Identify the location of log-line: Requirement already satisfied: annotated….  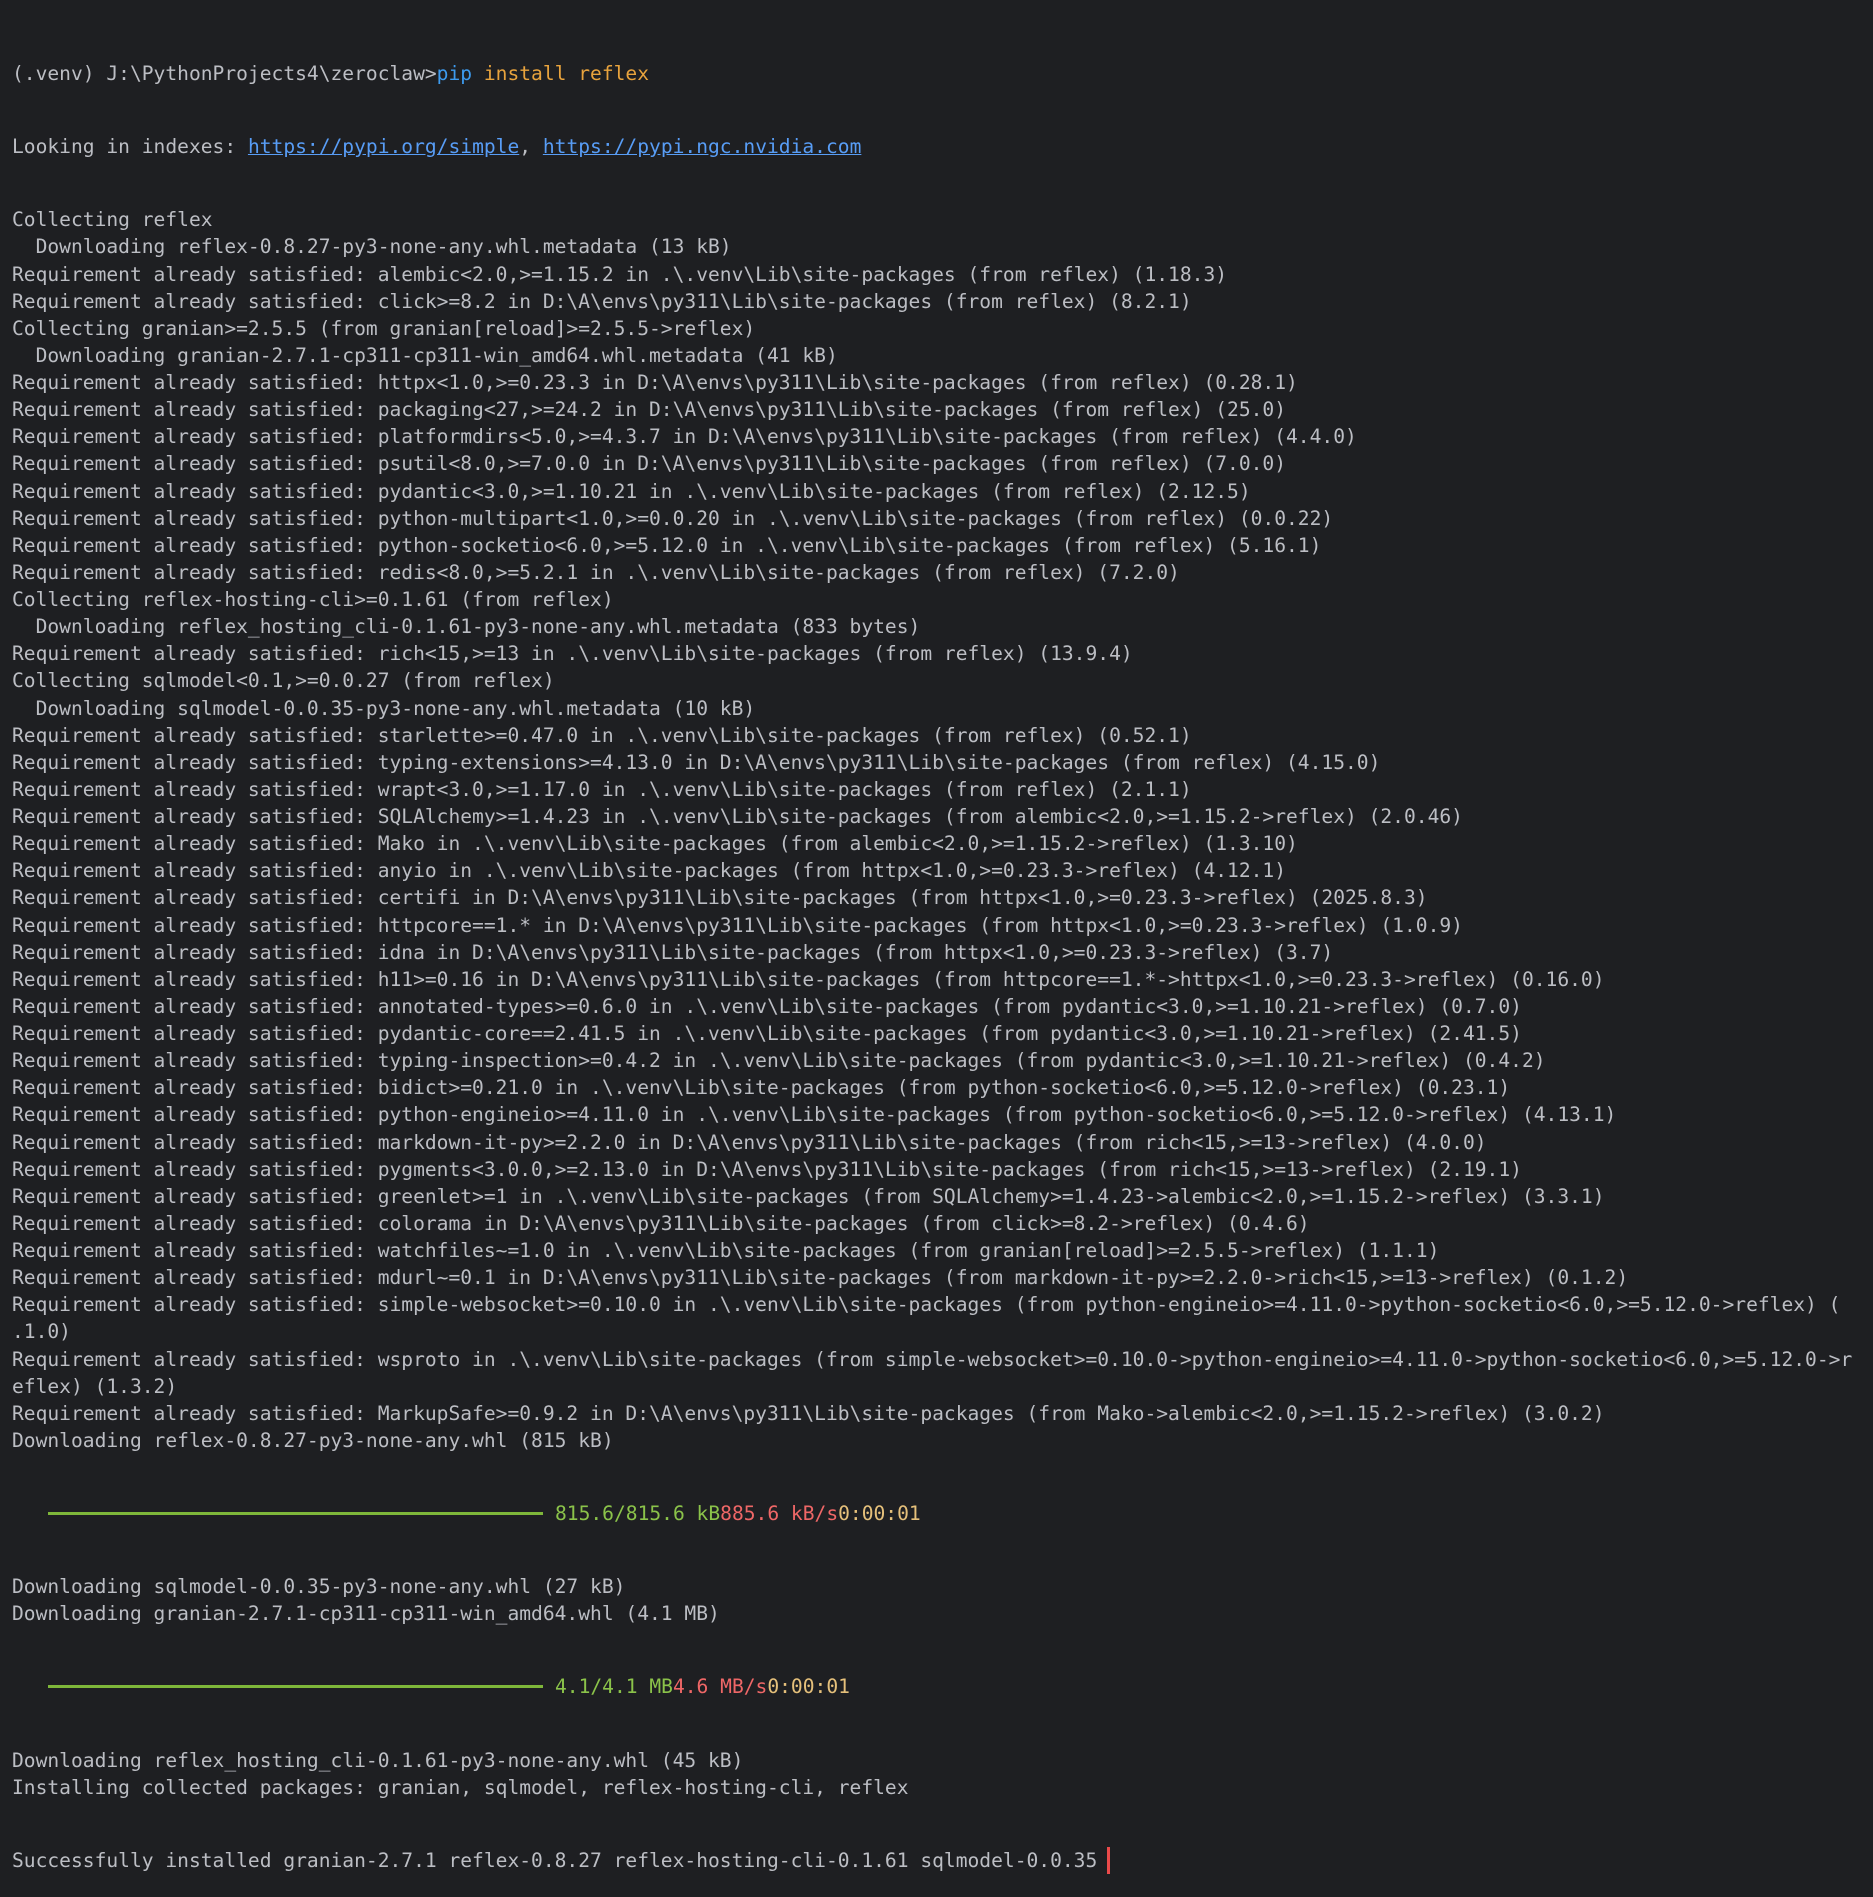
(767, 1006).